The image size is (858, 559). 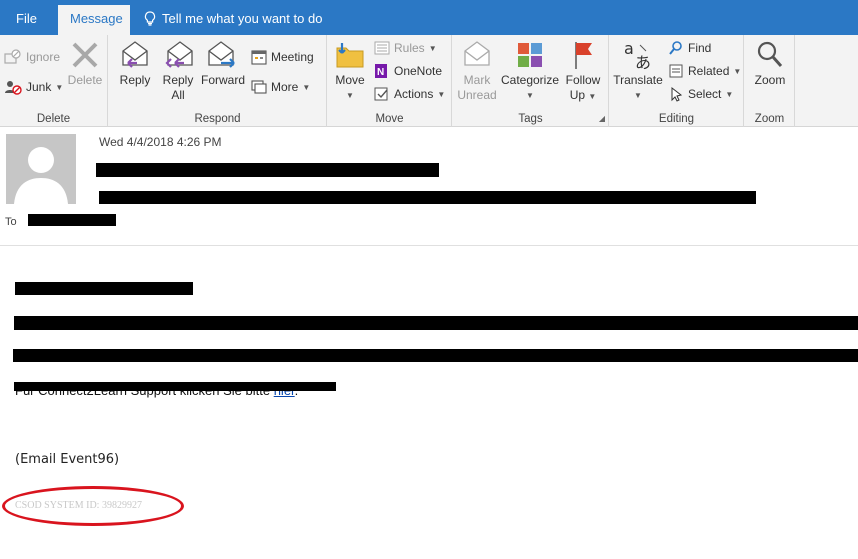 What do you see at coordinates (389, 119) in the screenshot?
I see `move-group-label: Move` at bounding box center [389, 119].